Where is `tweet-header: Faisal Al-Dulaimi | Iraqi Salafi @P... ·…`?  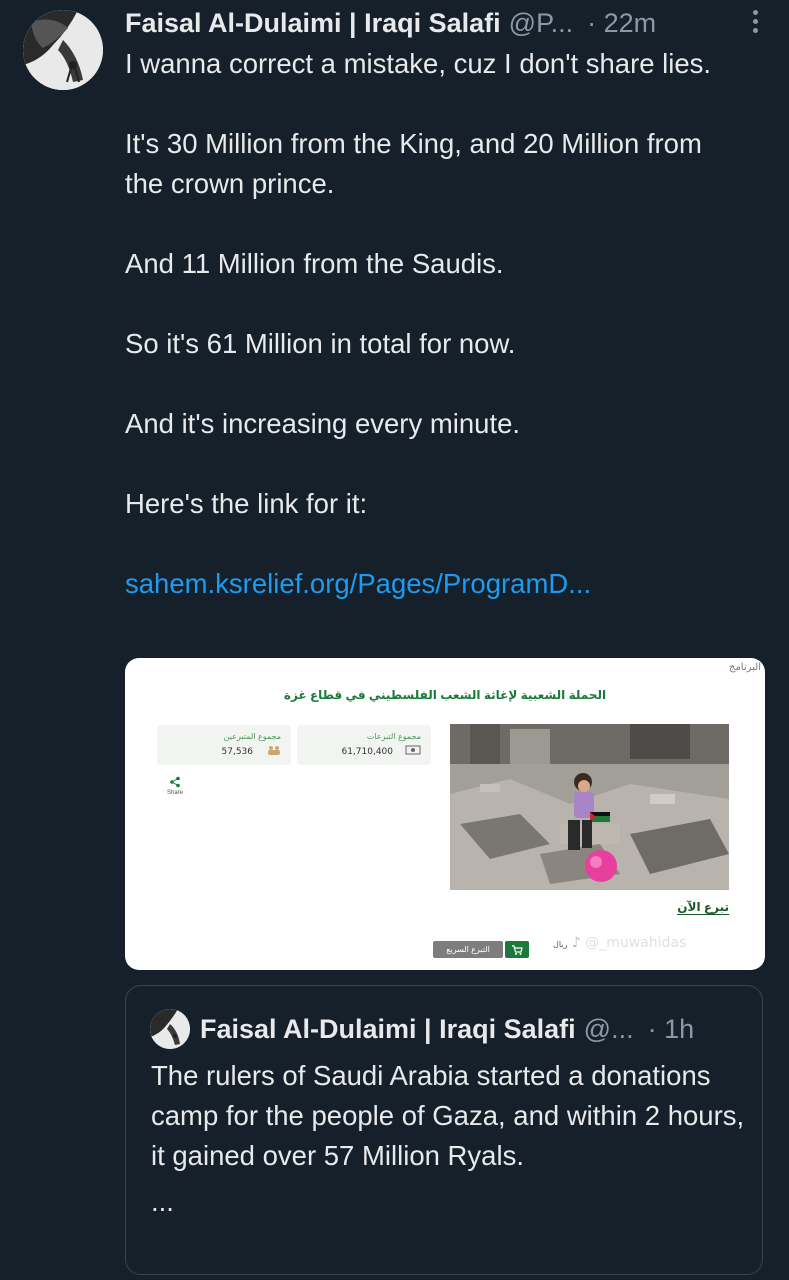
tweet-header: Faisal Al-Dulaimi | Iraqi Salafi @P... ·… is located at coordinates (447, 23).